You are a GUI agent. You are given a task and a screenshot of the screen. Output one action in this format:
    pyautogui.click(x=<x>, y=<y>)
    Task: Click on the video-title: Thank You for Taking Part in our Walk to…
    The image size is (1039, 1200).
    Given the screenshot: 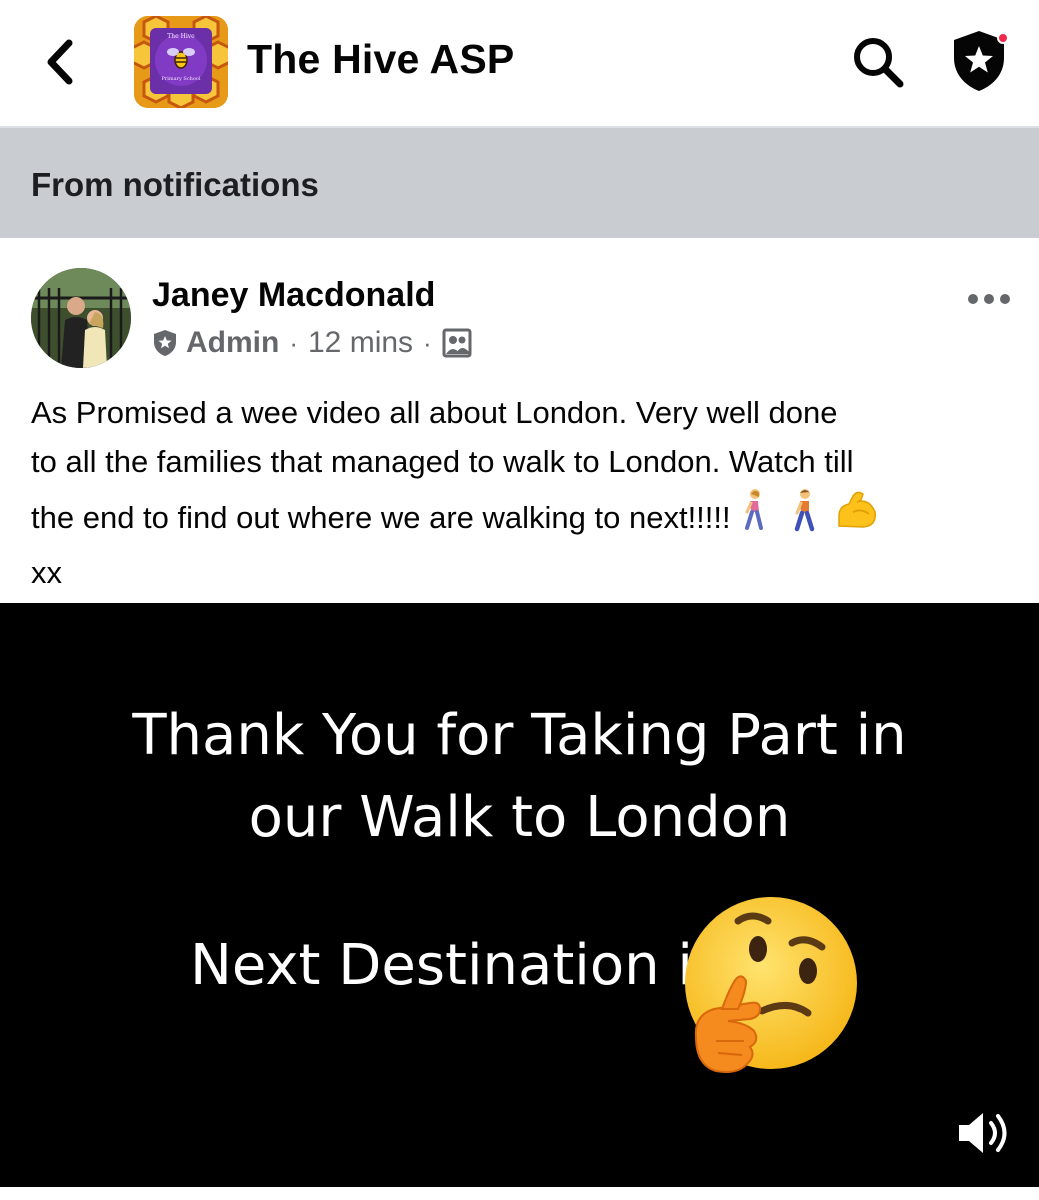 What is the action you would take?
    pyautogui.click(x=519, y=777)
    